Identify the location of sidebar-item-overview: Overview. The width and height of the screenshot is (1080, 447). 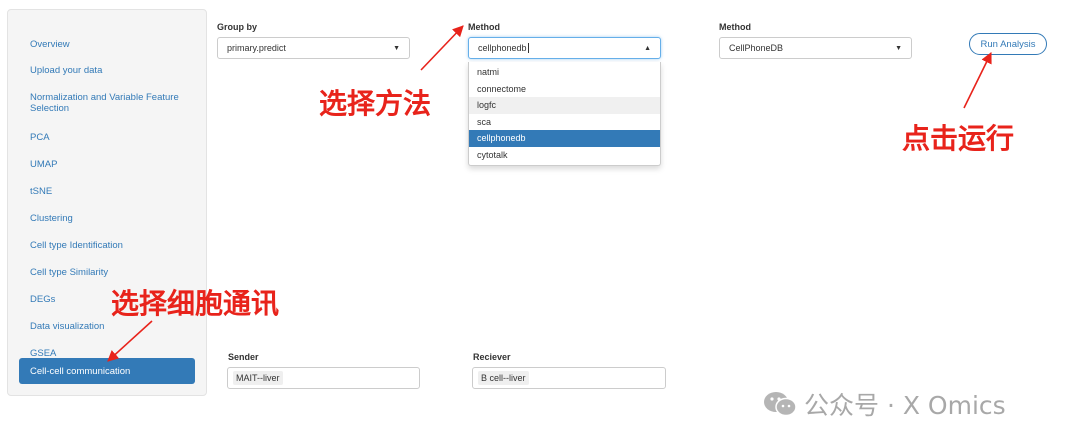
(107, 44).